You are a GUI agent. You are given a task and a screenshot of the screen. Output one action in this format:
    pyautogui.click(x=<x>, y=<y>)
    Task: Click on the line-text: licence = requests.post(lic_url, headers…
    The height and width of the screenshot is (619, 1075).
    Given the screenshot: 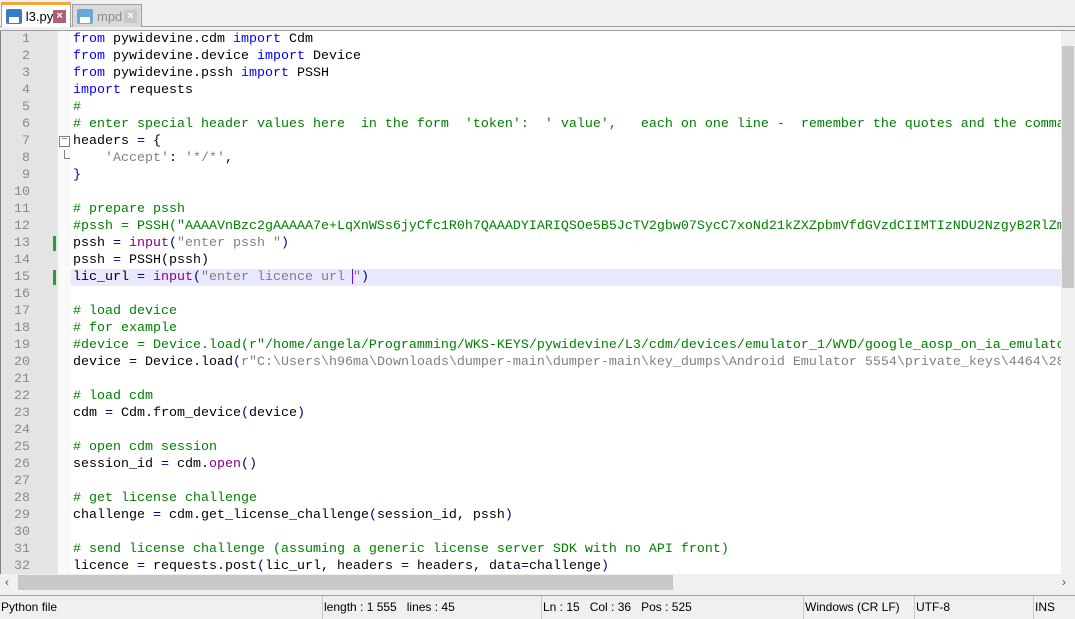 What is the action you would take?
    pyautogui.click(x=566, y=566)
    